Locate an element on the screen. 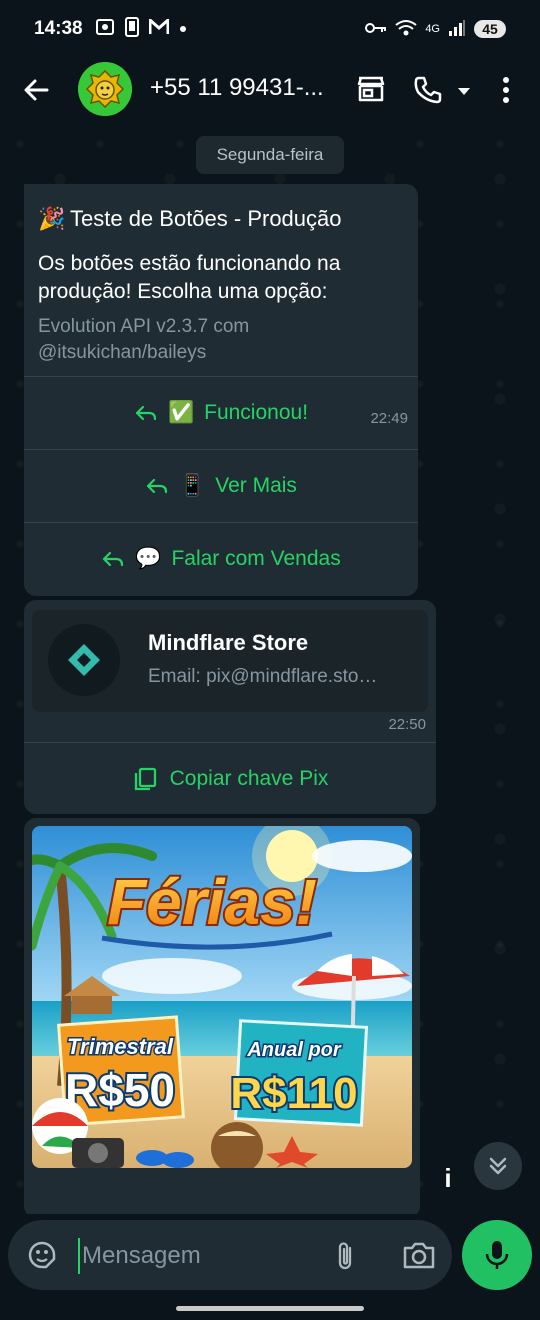 This screenshot has height=1320, width=540. reply-button-label: Ver Mais is located at coordinates (256, 485).